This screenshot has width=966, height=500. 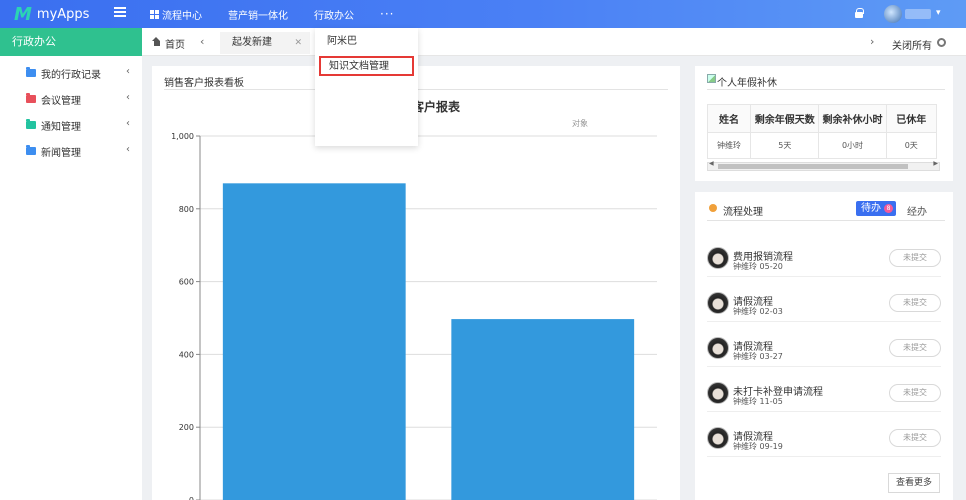 I want to click on column-header: 已休年, so click(x=911, y=118).